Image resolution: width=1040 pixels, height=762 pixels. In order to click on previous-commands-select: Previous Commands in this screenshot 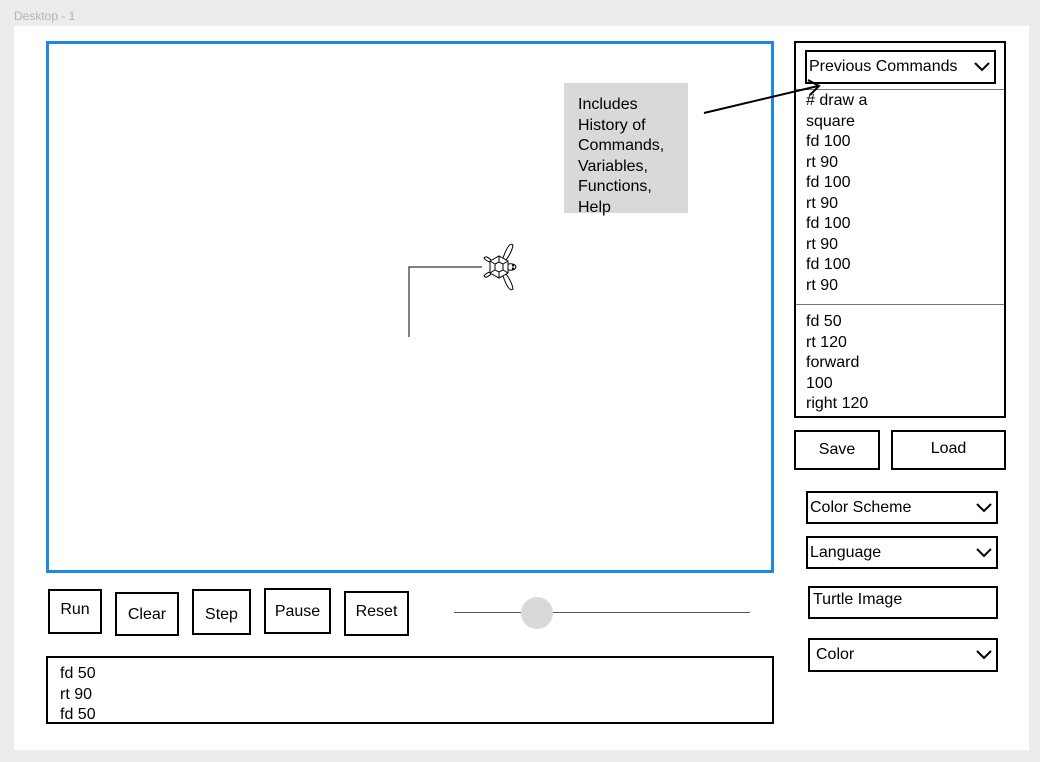, I will do `click(900, 67)`.